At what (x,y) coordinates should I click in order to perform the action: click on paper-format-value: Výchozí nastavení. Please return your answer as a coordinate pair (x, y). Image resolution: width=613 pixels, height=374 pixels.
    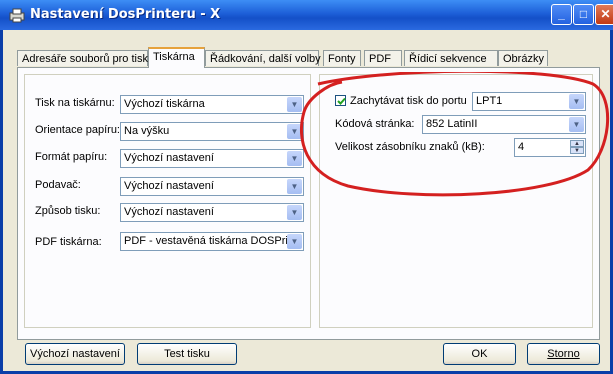
    Looking at the image, I should click on (169, 158).